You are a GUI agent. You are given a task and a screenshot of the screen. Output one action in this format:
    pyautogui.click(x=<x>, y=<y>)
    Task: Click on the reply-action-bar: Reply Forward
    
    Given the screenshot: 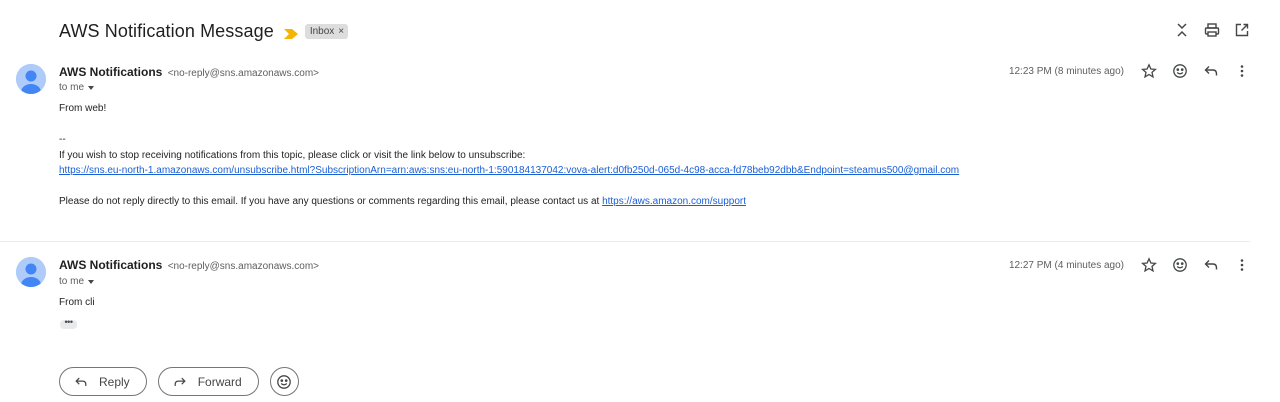 What is the action you would take?
    pyautogui.click(x=179, y=381)
    